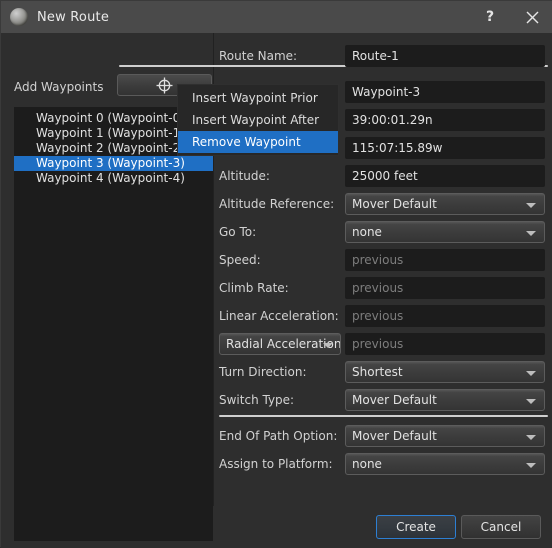  I want to click on switch-type-row: Switch Type: Mover Default, so click(383, 400).